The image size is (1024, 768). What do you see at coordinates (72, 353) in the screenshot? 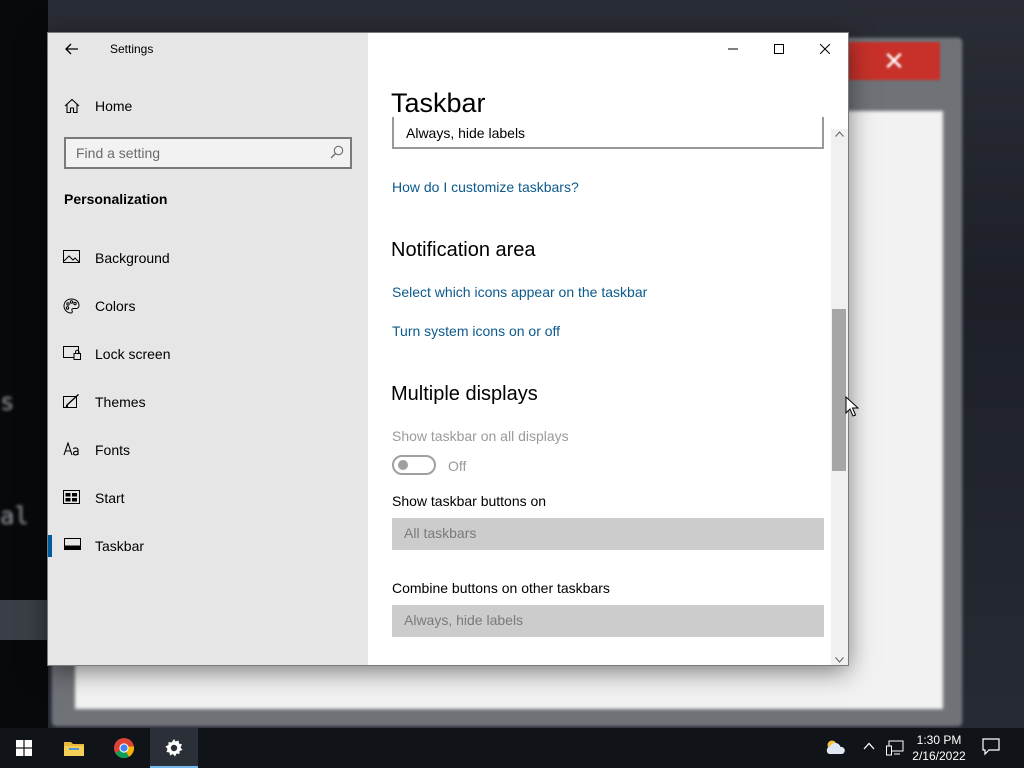
I see `lock-screen-icon` at bounding box center [72, 353].